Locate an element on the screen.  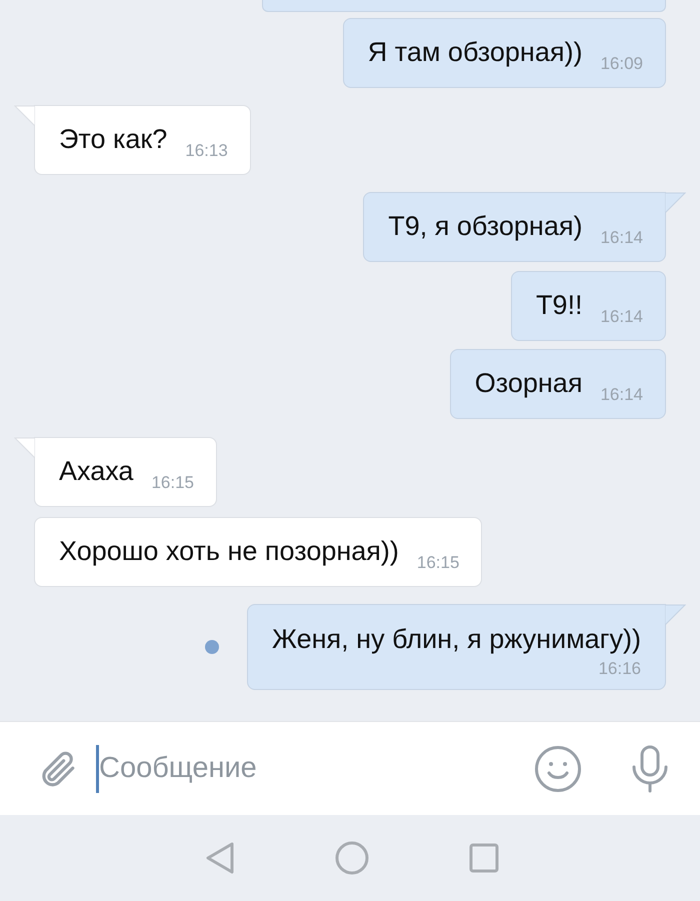
message-text: Женя, ну блин, я ржунимагу)) is located at coordinates (456, 639).